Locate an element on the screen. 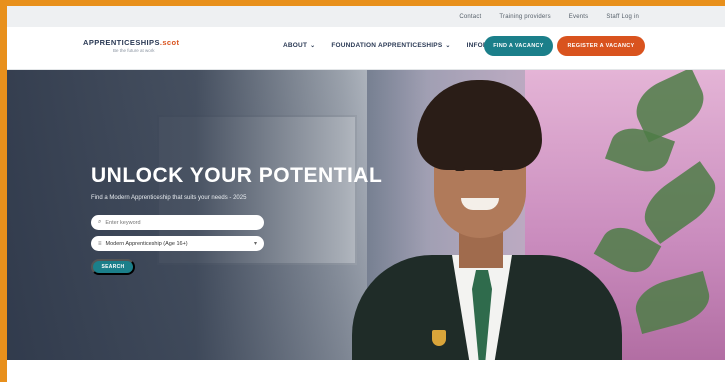  apprenticeship-type-select: ≡ Modern Apprenticeship (Age 16+) ▾ is located at coordinates (177, 243).